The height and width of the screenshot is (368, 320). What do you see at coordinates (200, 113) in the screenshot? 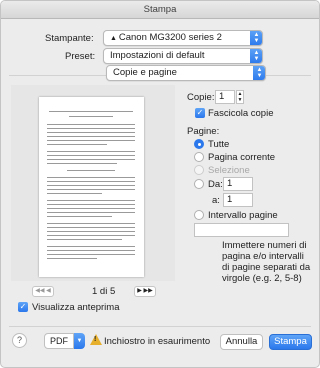
I see `collate-checkbox: ✓` at bounding box center [200, 113].